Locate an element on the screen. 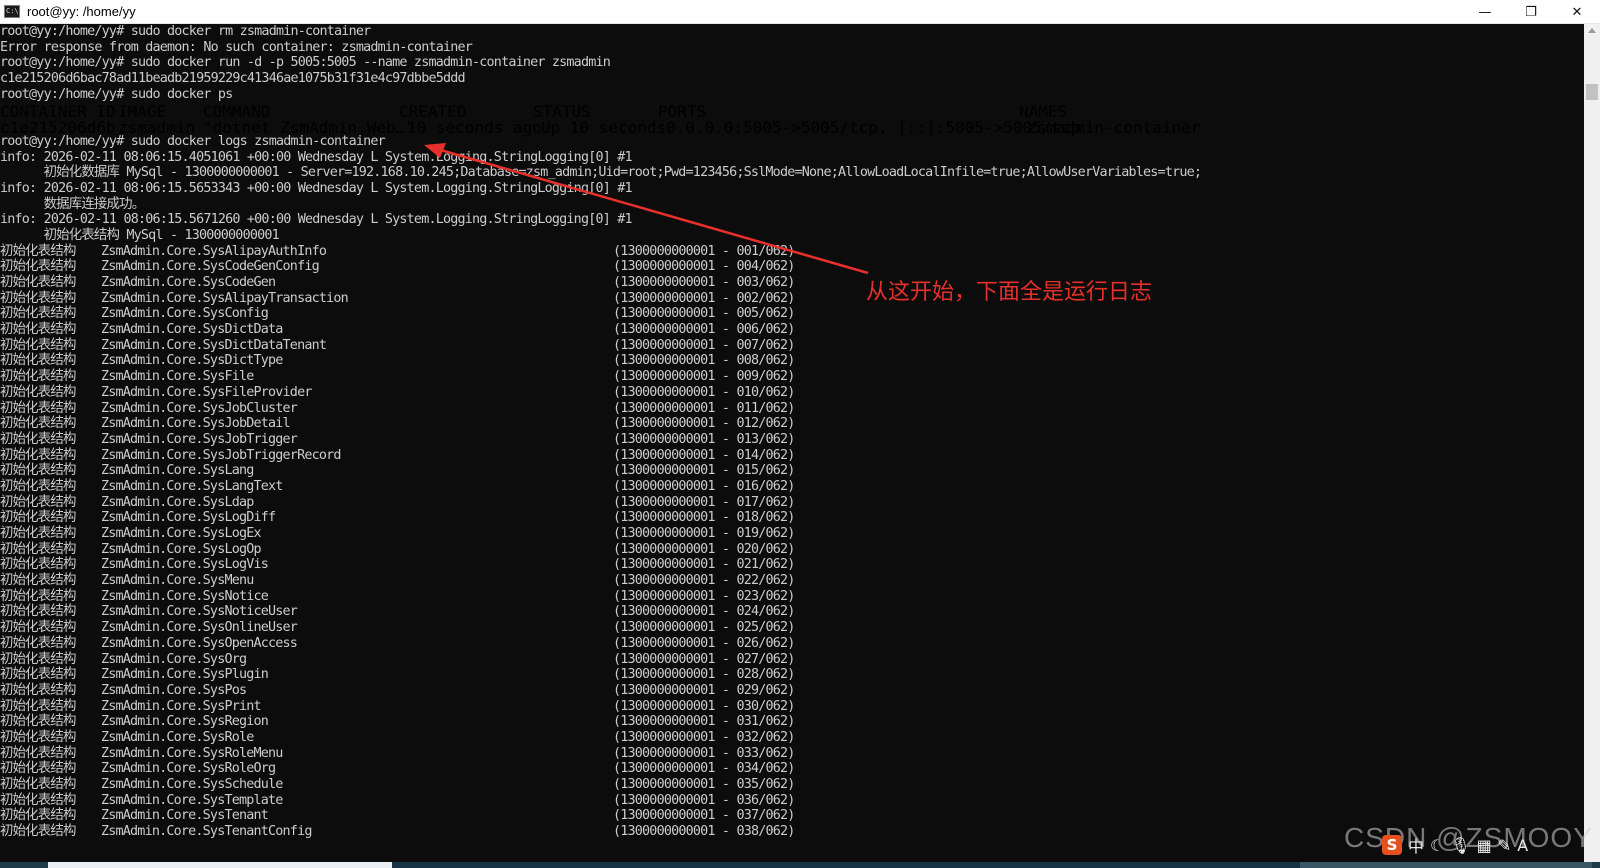 The height and width of the screenshot is (868, 1600). init-row-entity: ZsmAdmin.Core.SysLdap is located at coordinates (177, 502).